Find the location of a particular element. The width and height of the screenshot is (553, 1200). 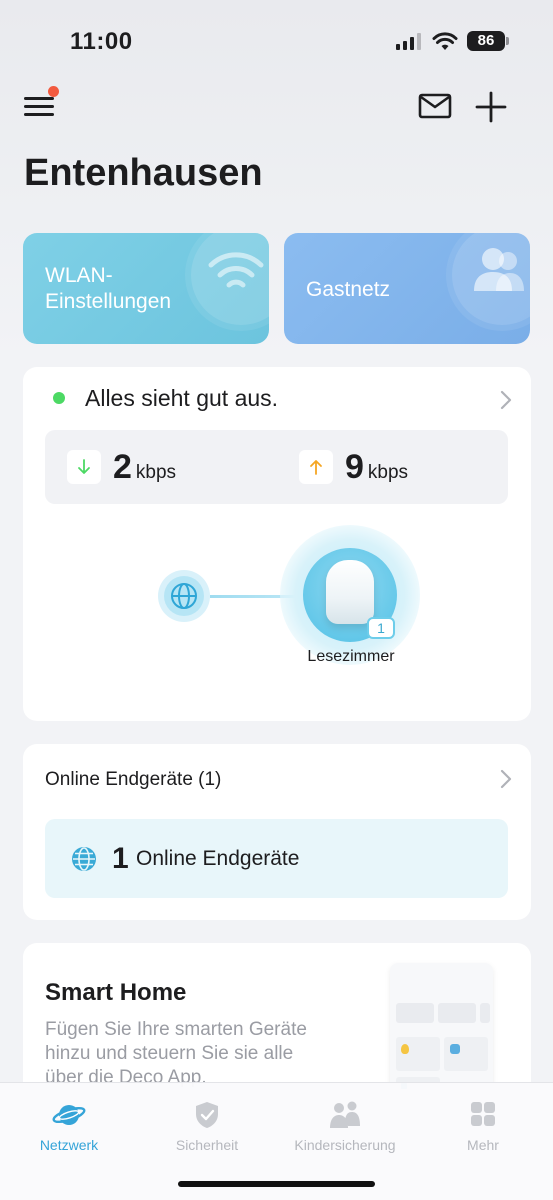

upload-value: 9 is located at coordinates (354, 467).